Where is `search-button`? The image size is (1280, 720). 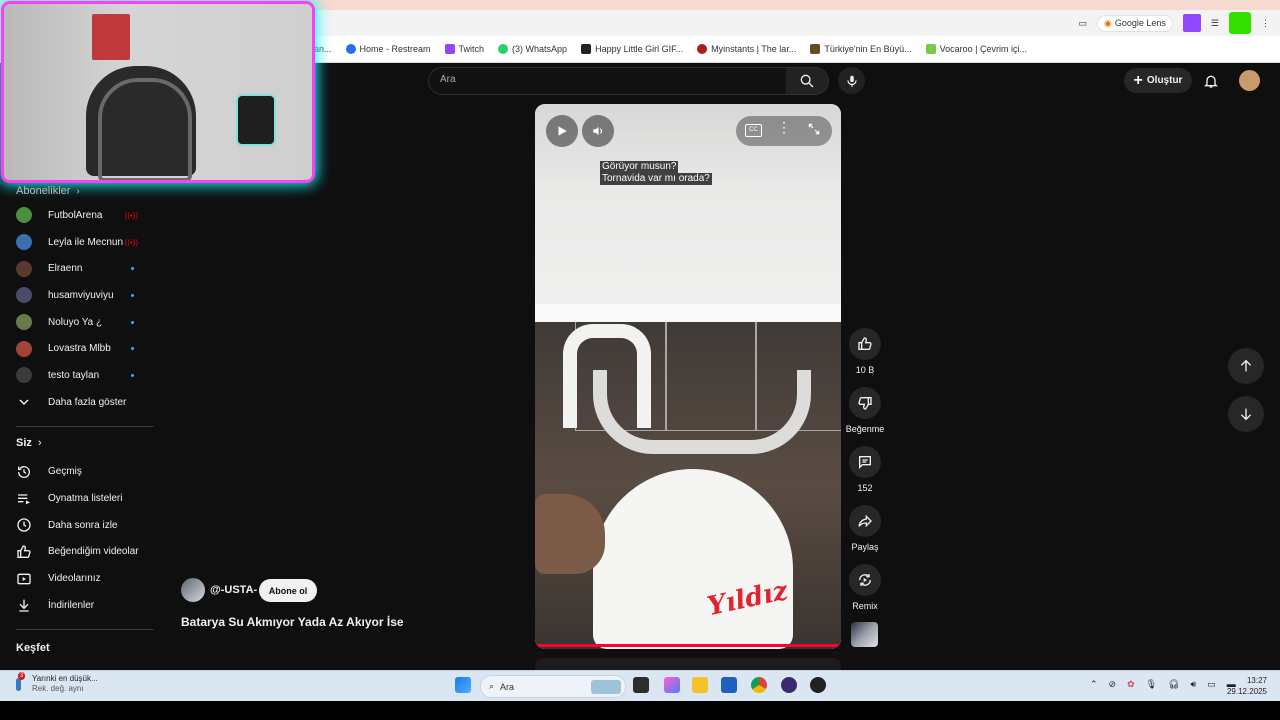 search-button is located at coordinates (807, 81).